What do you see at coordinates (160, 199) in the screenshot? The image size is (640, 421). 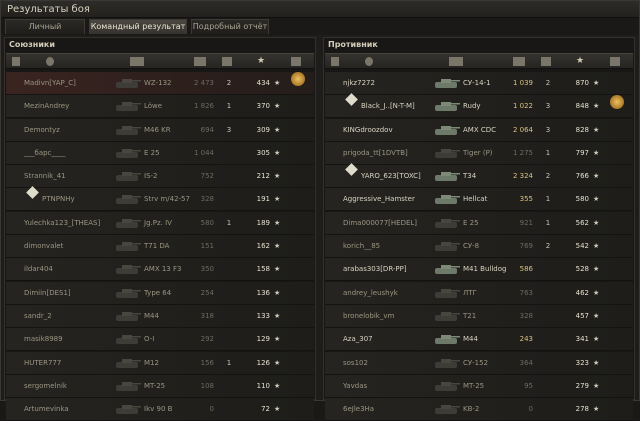 I see `player-row: PTNPNHy Strv m/42-57 328 191 ★` at bounding box center [160, 199].